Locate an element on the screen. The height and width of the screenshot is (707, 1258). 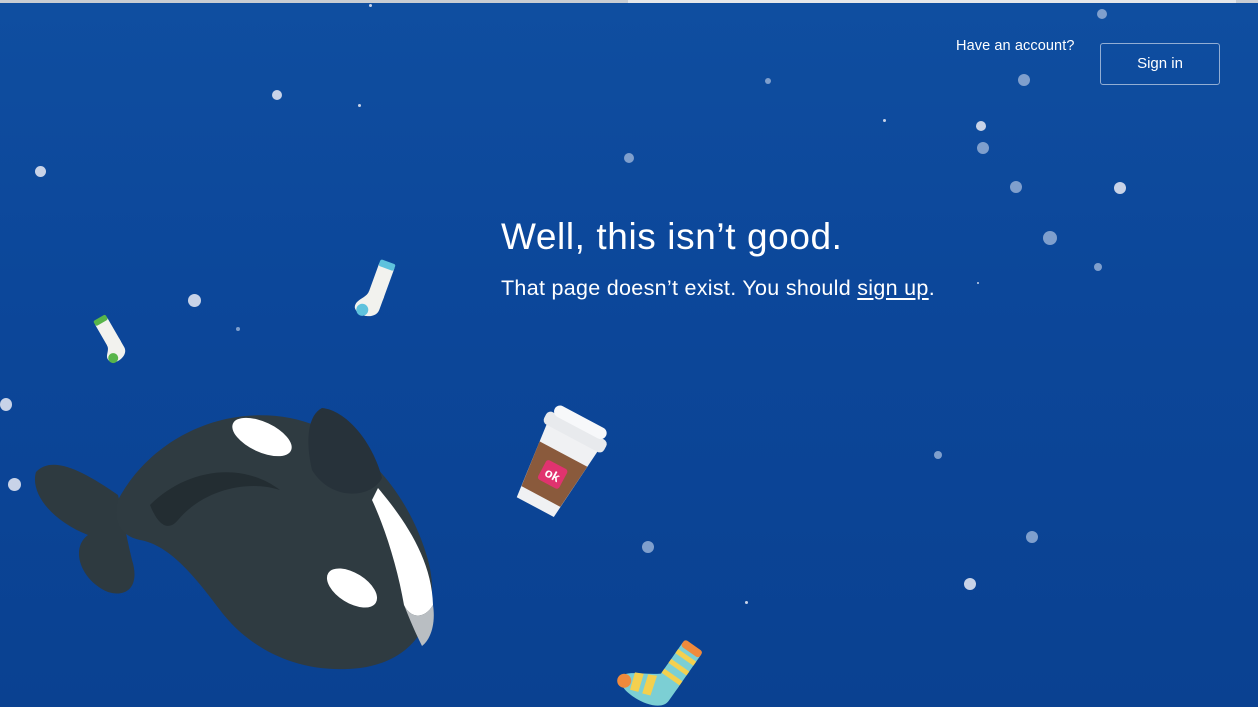
sign-in-button: Sign in is located at coordinates (1160, 64).